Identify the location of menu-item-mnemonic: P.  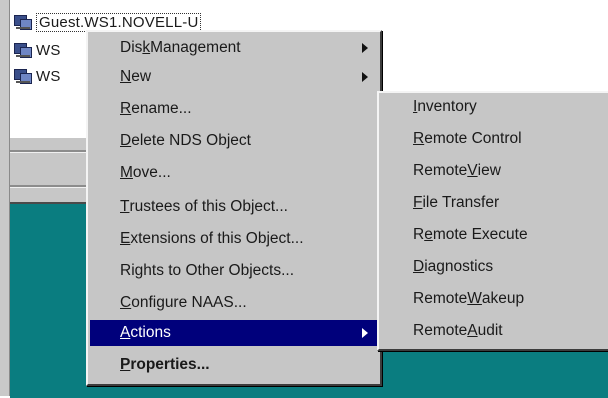
(125, 364).